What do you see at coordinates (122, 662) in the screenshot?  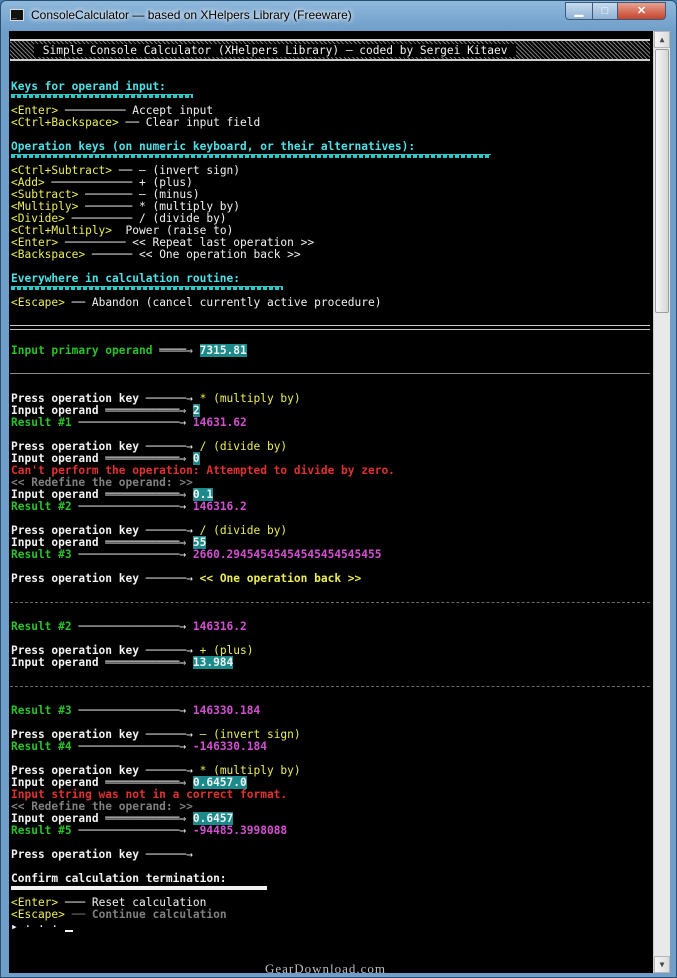 I see `log-row: Input operand ═══════════⇒ 13.984` at bounding box center [122, 662].